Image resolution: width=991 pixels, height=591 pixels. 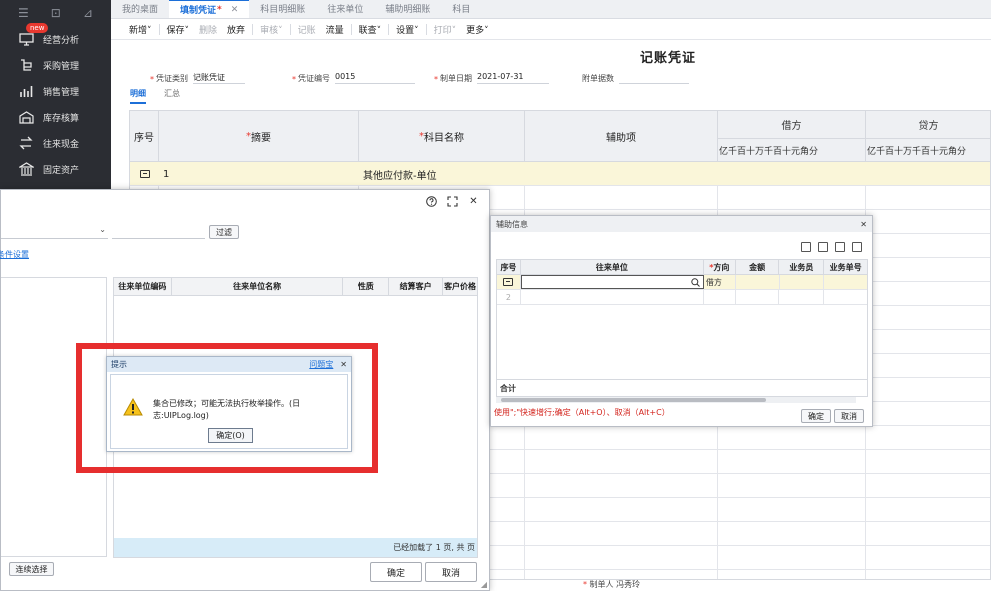 I want to click on export-icon: ⊿, so click(x=88, y=13).